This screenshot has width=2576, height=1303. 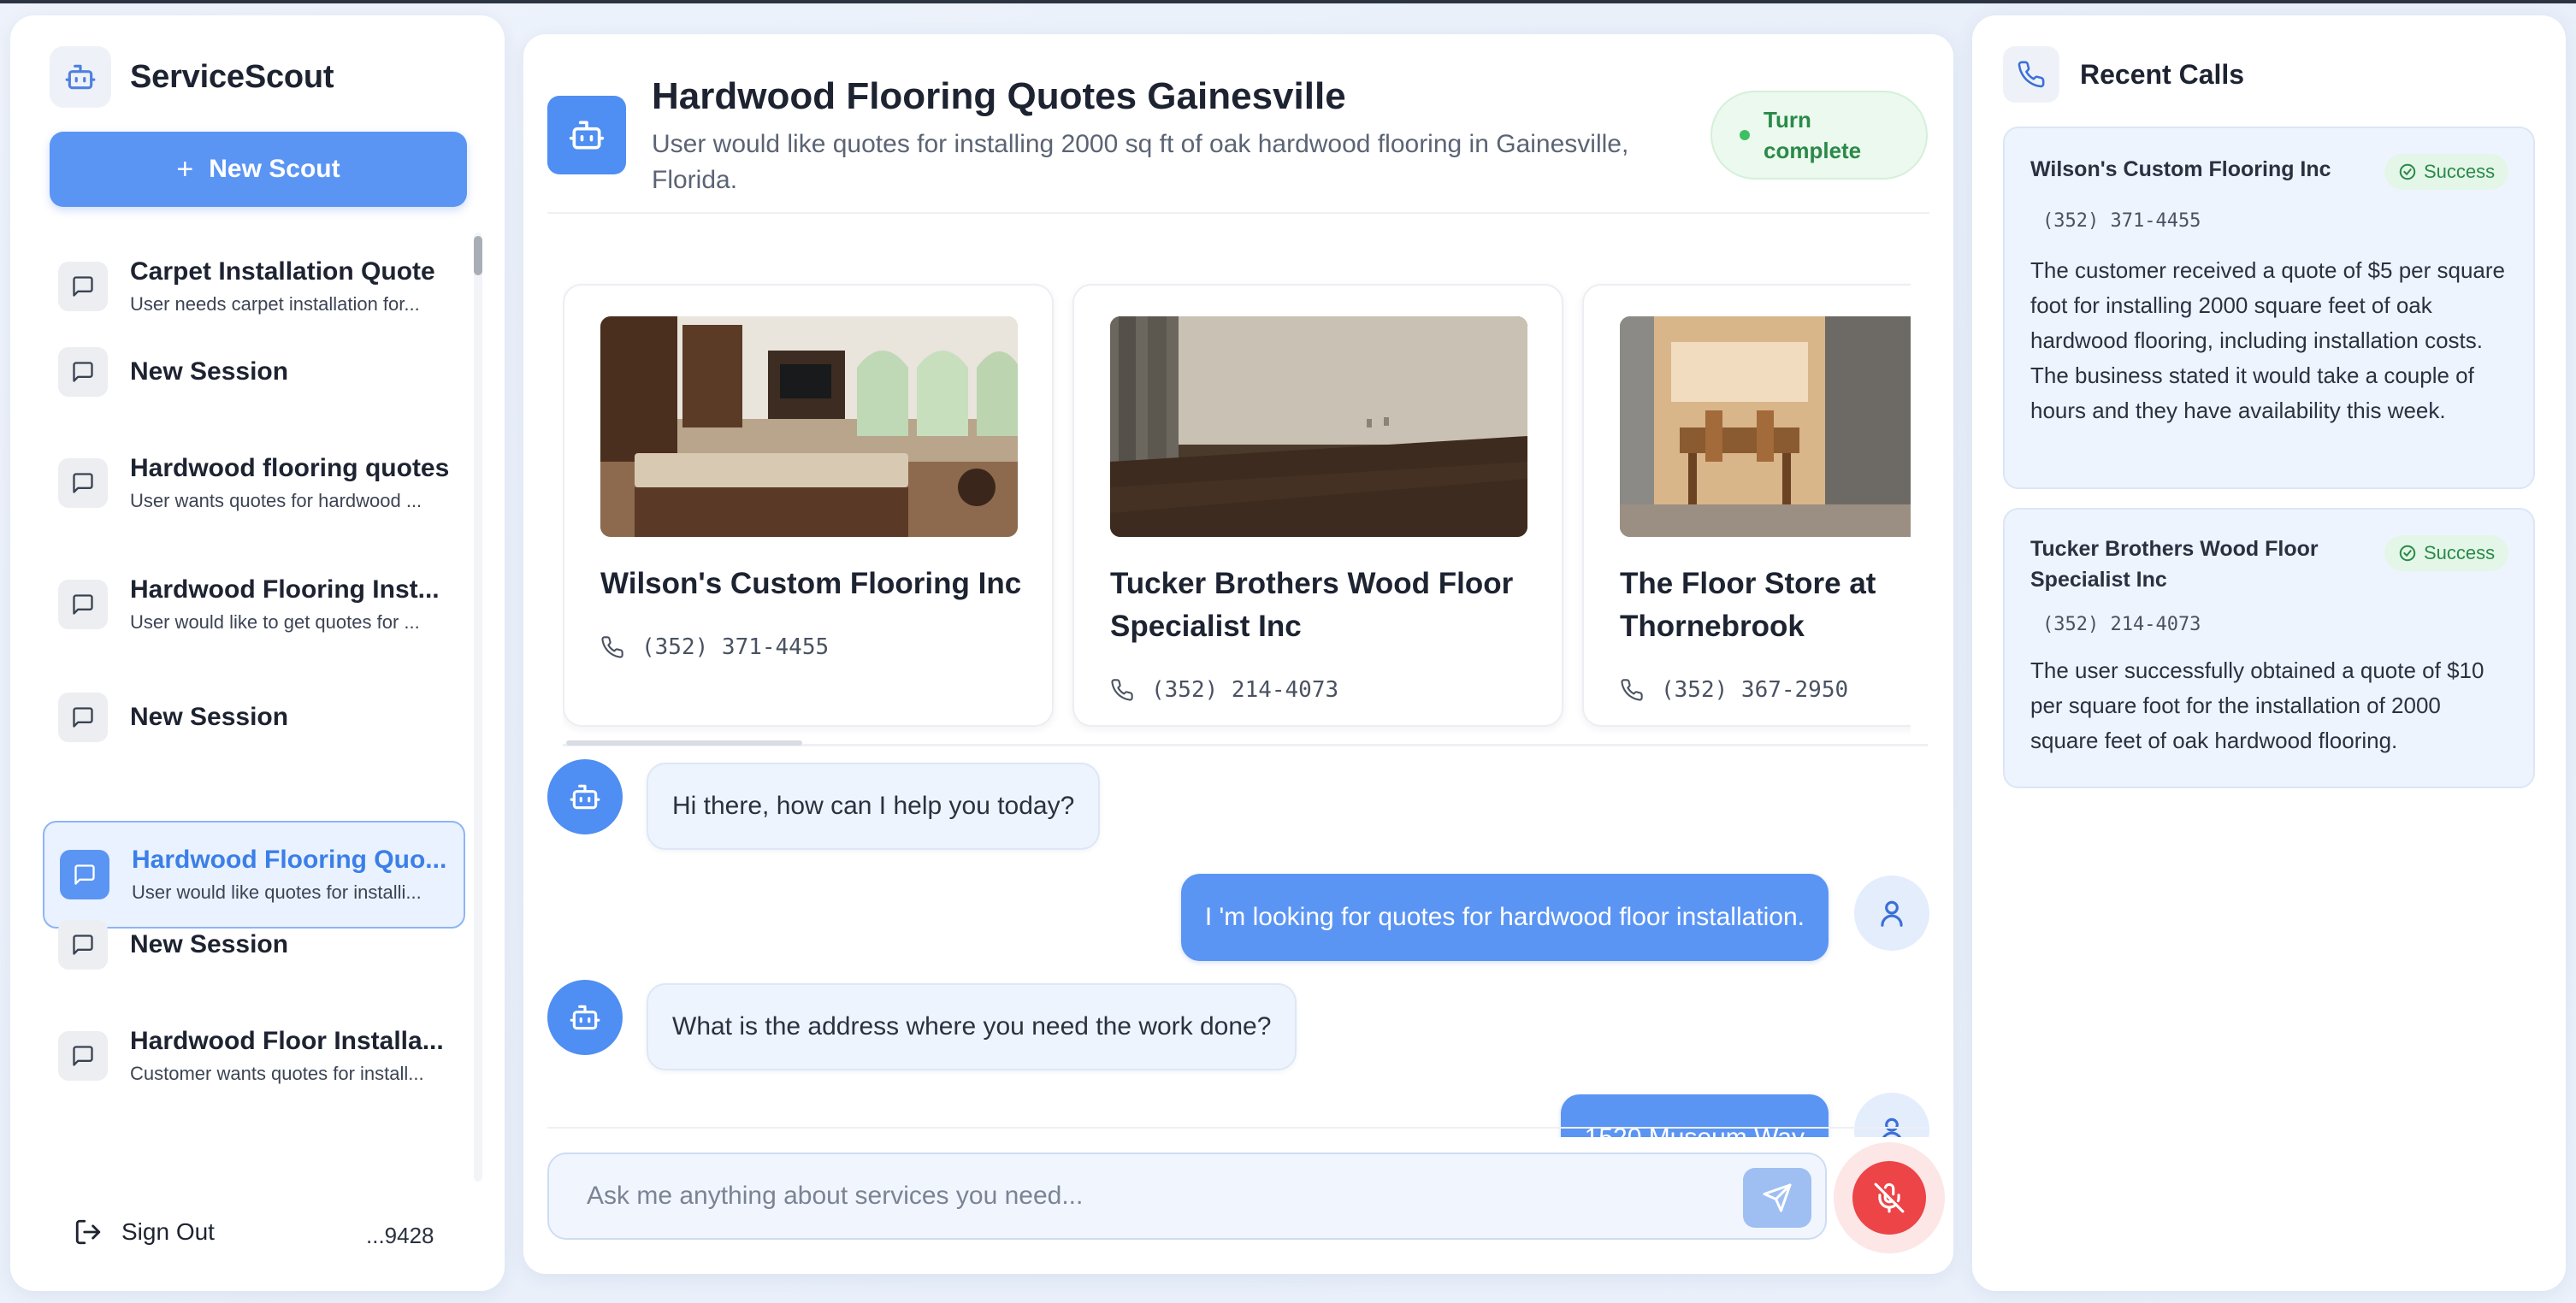 What do you see at coordinates (168, 1231) in the screenshot?
I see `sign-out-label: Sign Out` at bounding box center [168, 1231].